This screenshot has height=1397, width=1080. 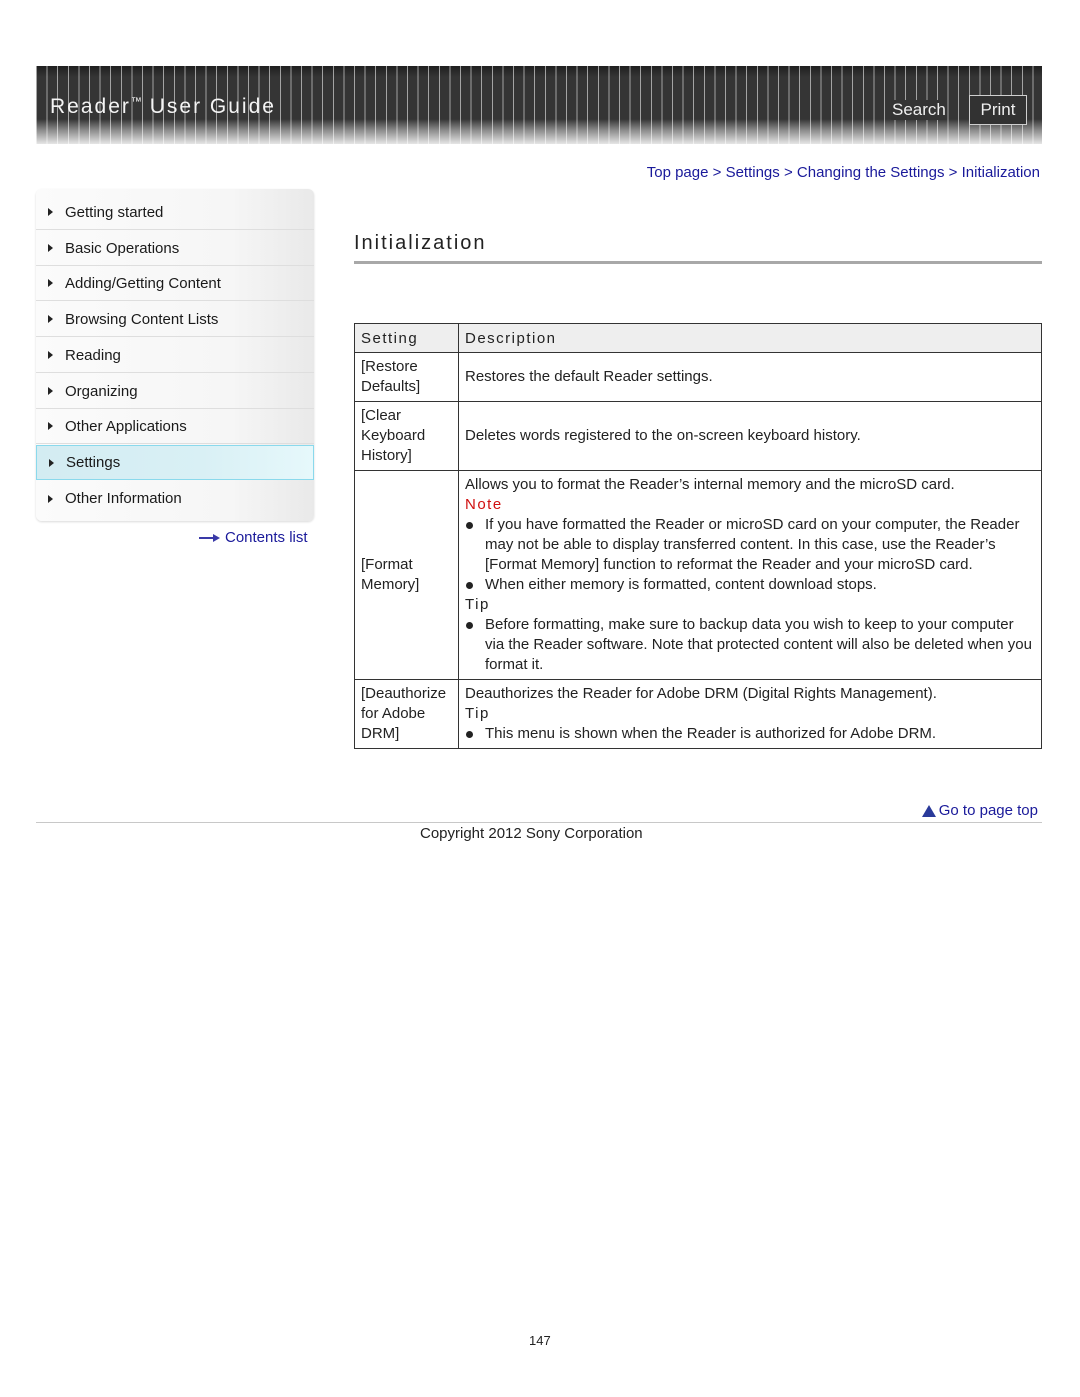 I want to click on breadcrumb-top-page: Top page, so click(x=678, y=172).